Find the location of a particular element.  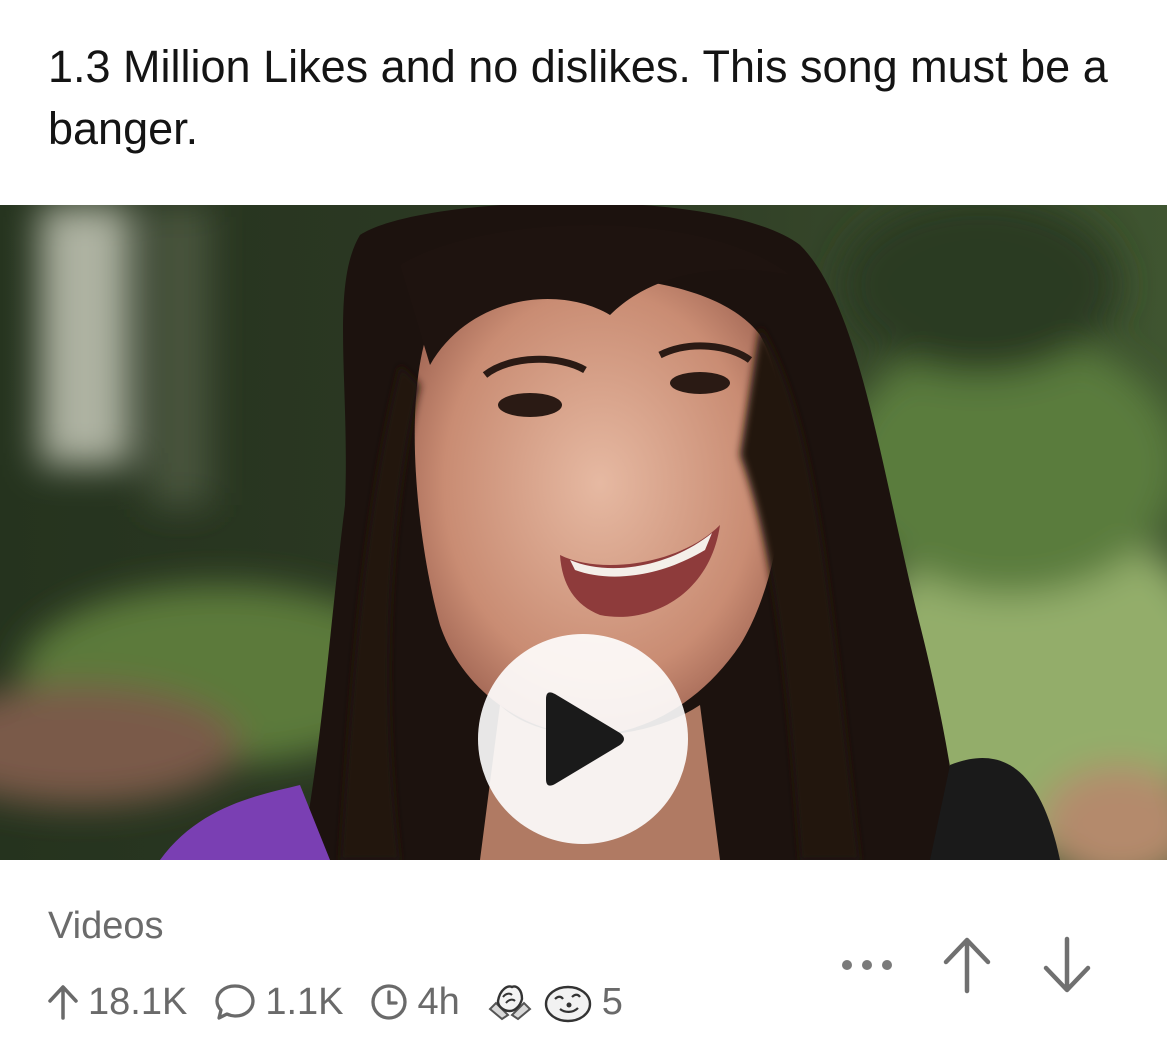

comment-count: 1.1K is located at coordinates (278, 1002).